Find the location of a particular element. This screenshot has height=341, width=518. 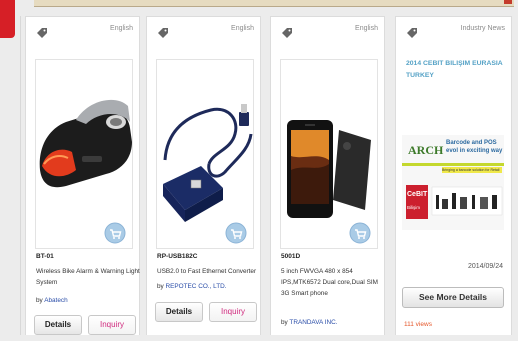

bottom-edge is located at coordinates (259, 338).